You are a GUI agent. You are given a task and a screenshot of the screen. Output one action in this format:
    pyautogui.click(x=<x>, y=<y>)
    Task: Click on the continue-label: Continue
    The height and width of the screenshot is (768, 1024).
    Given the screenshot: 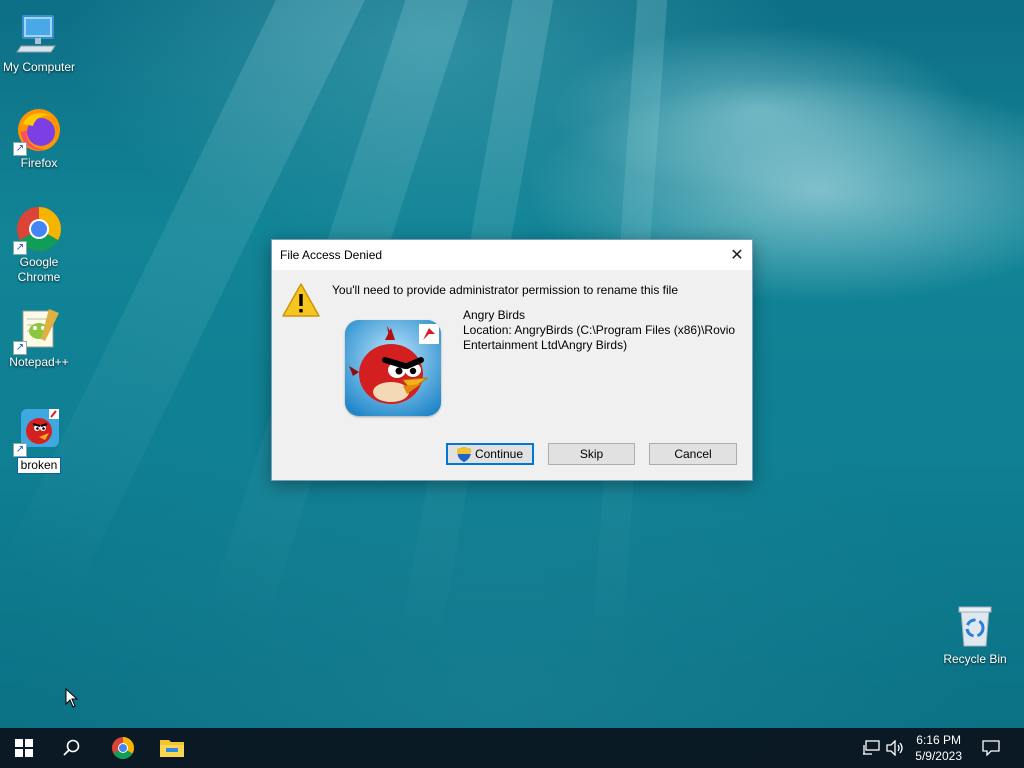 What is the action you would take?
    pyautogui.click(x=499, y=454)
    